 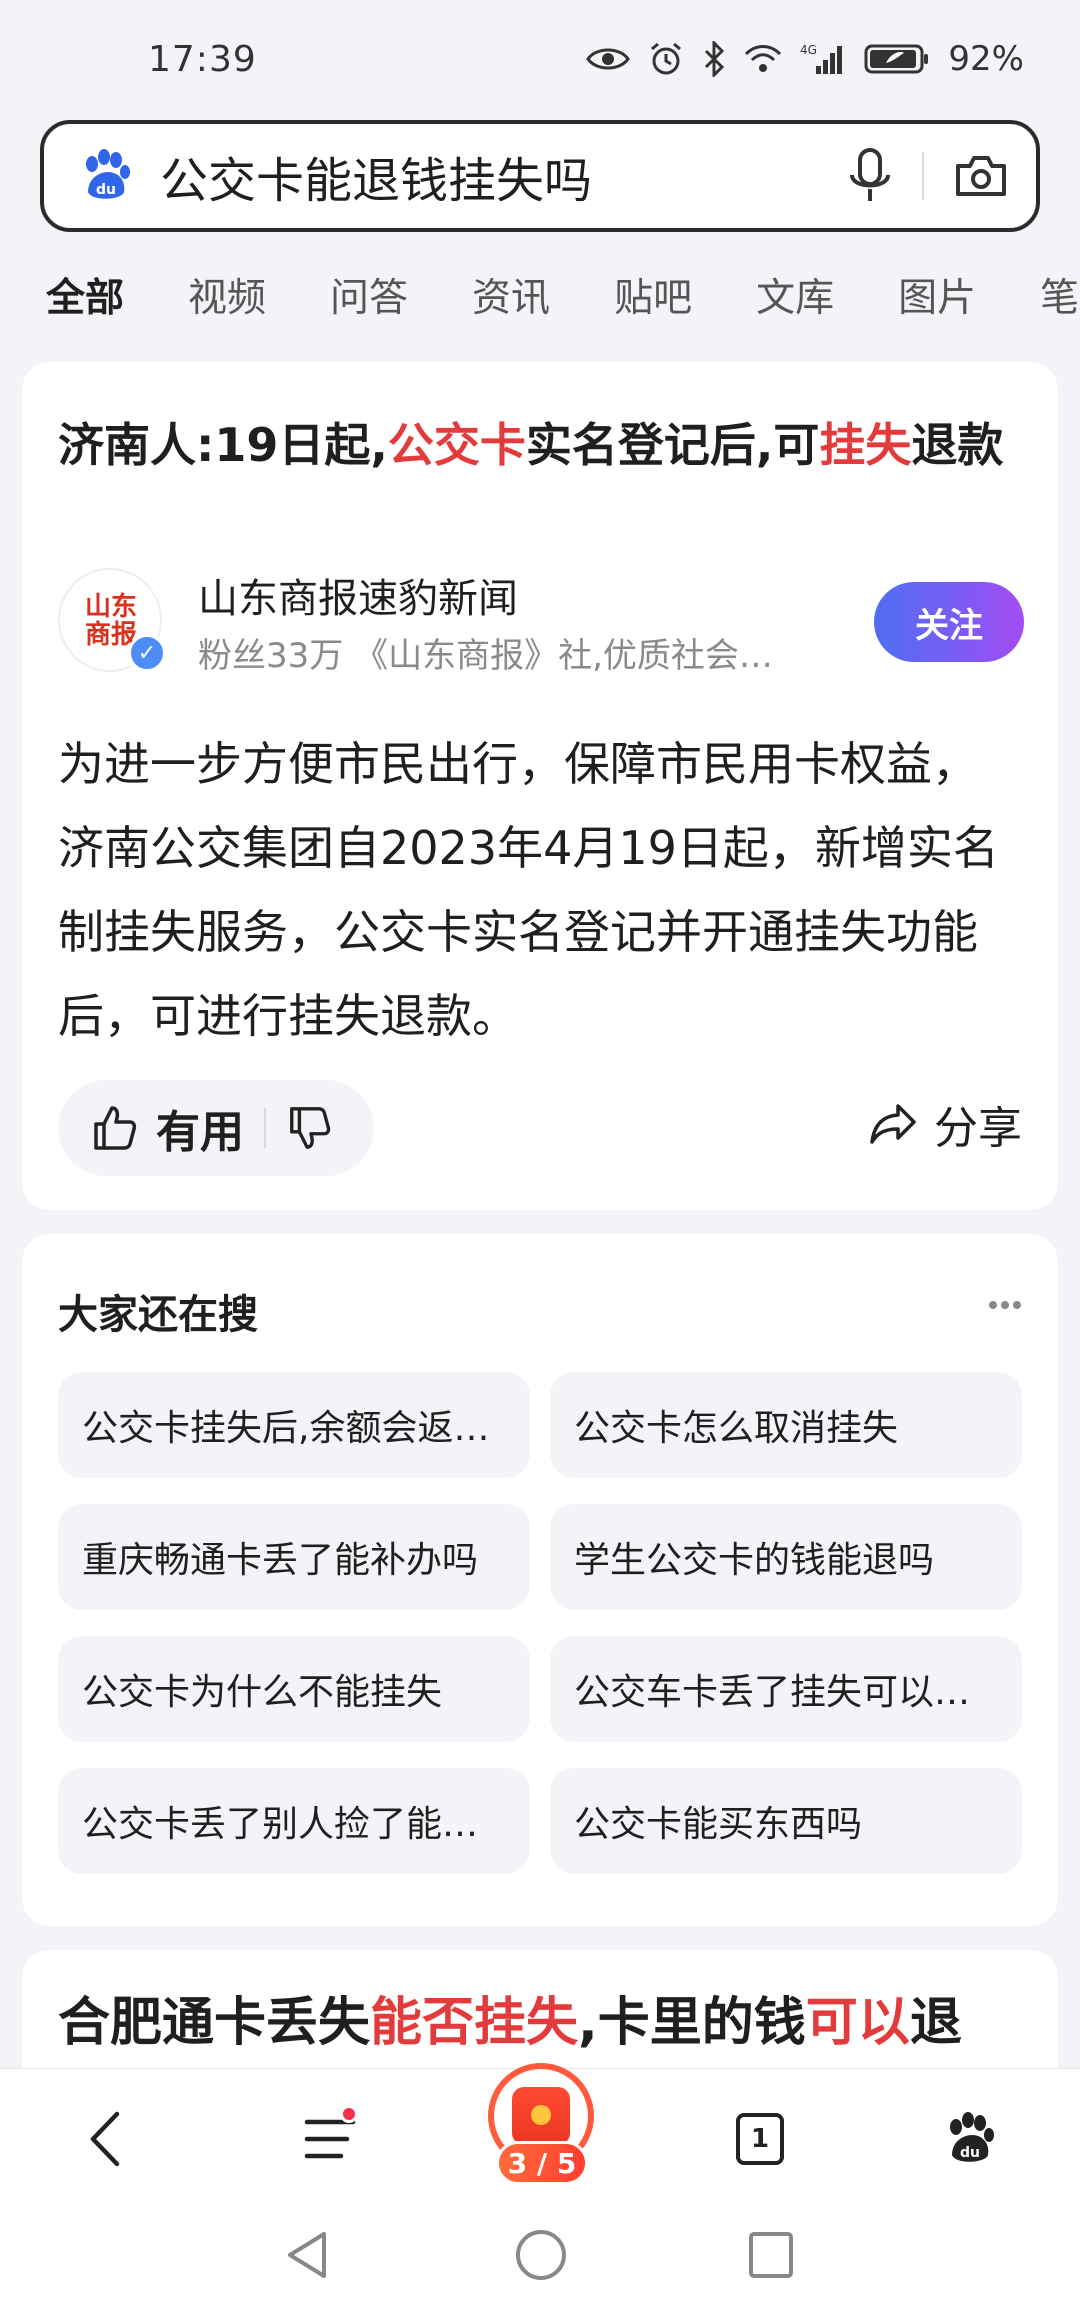 I want to click on related-item-label: 公交卡丢了别人捡了能用吗, so click(x=294, y=1824).